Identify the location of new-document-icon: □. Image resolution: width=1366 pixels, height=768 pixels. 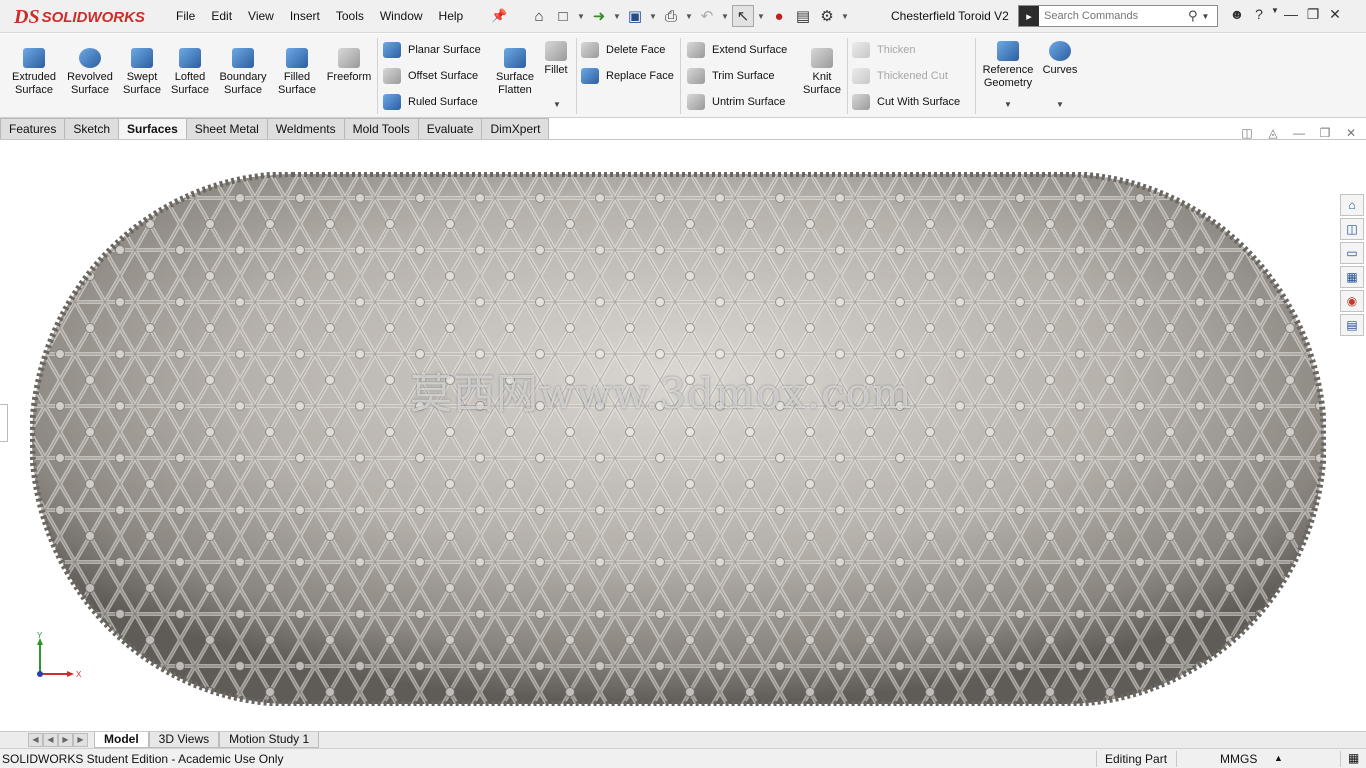
(563, 16).